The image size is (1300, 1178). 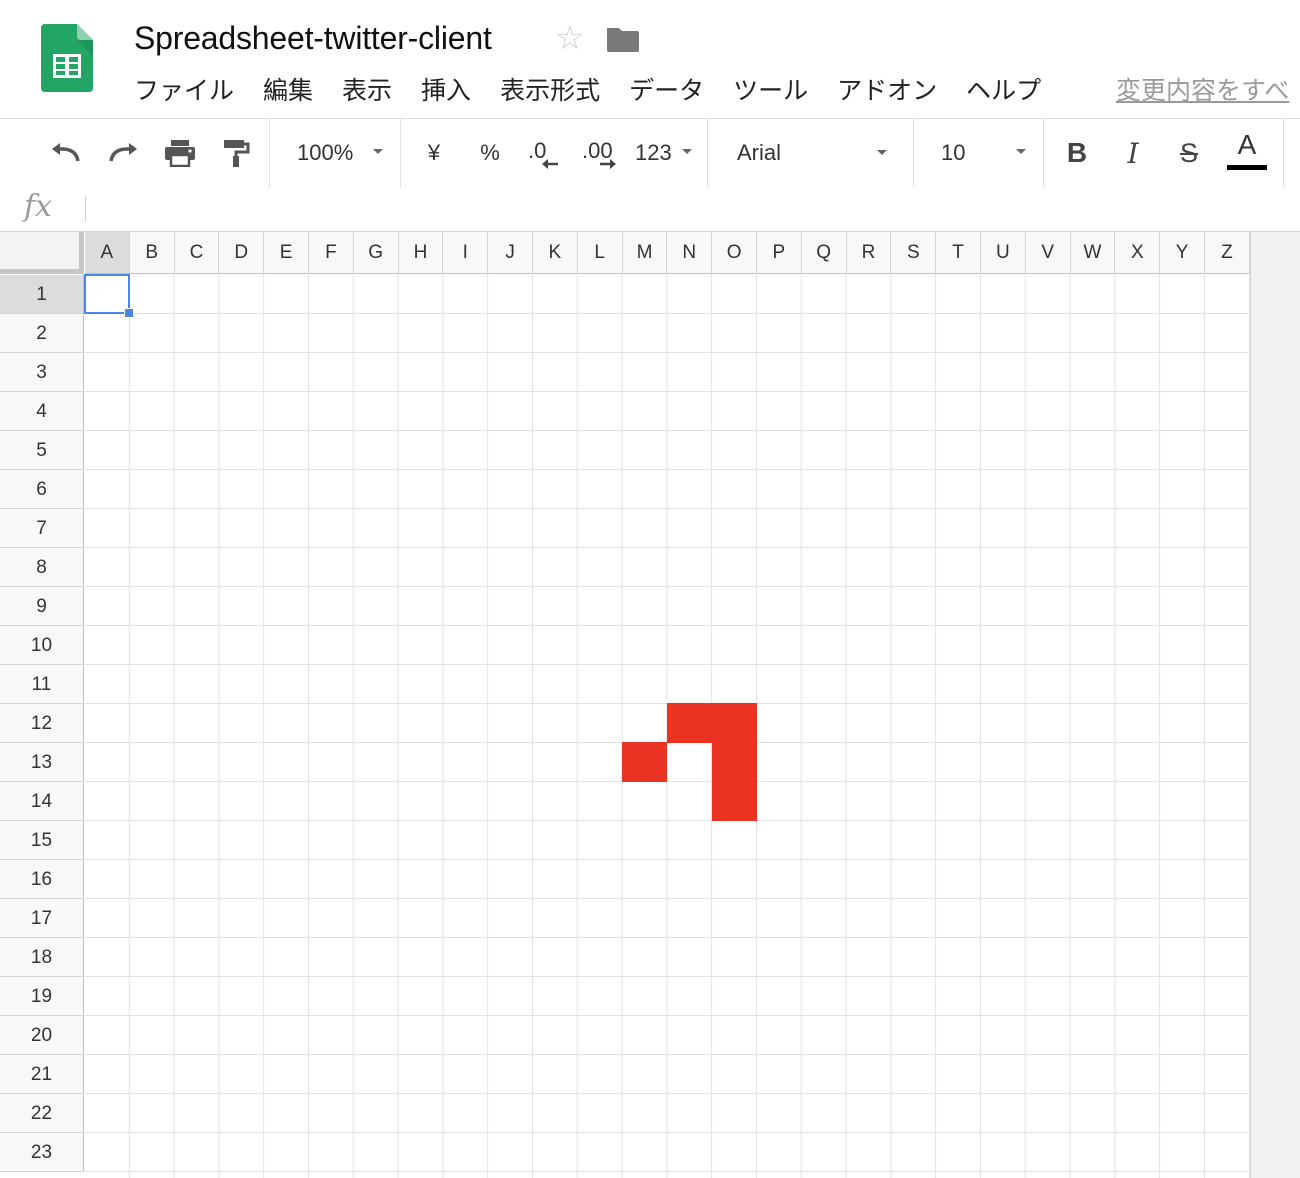 I want to click on column-header-q: Q, so click(x=824, y=253).